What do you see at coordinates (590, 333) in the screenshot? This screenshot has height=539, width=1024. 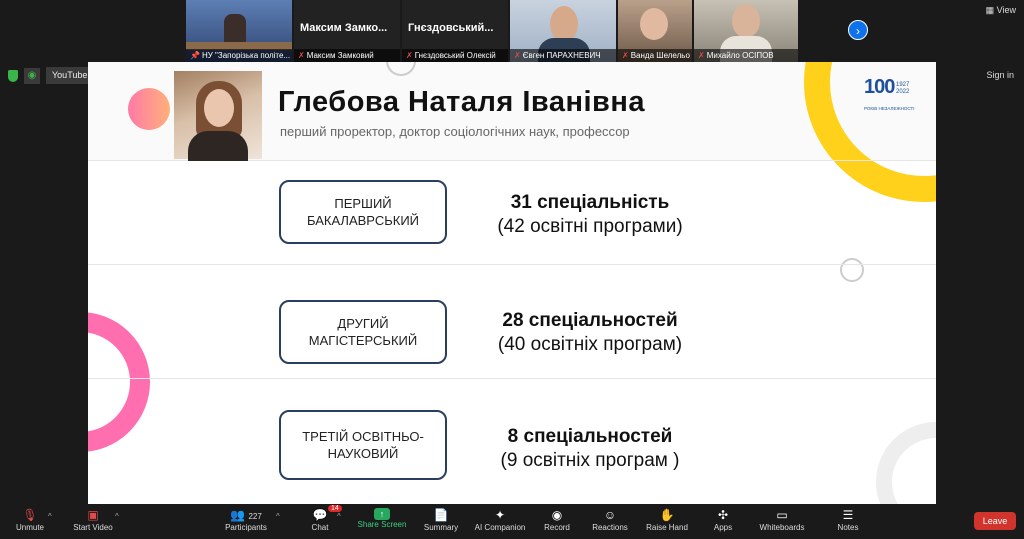 I see `level-stat: 28 спеціальностей (40 освітніх програм)` at bounding box center [590, 333].